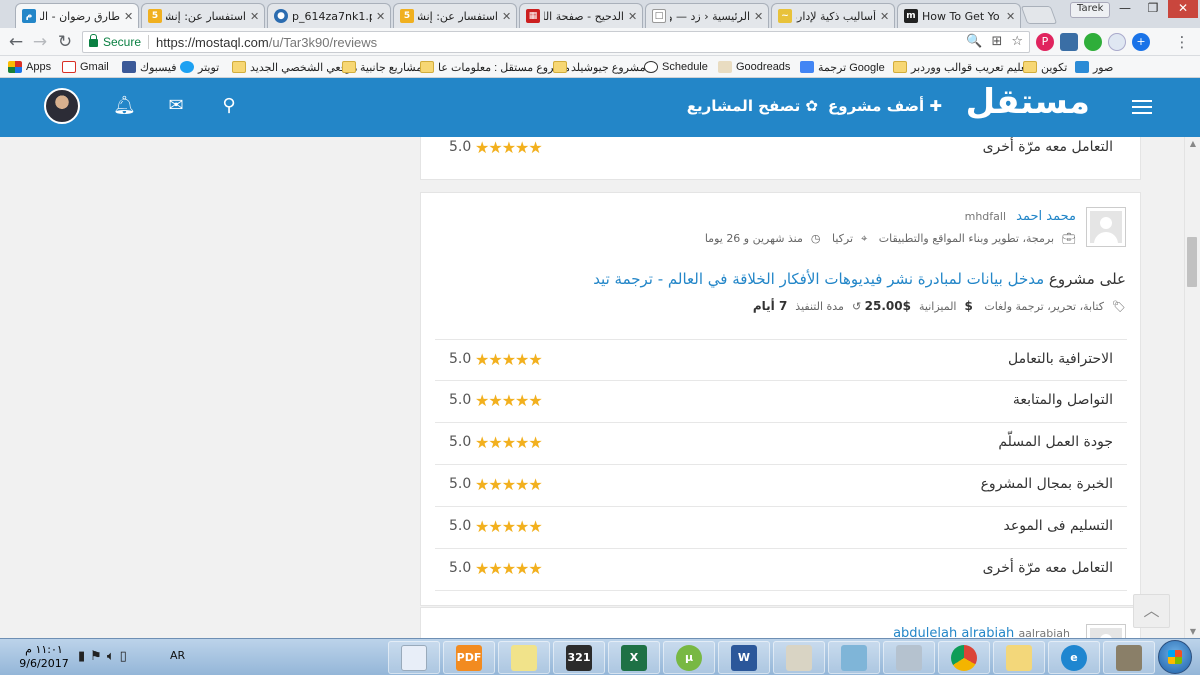 This screenshot has width=1200, height=675. I want to click on bookmark-folder: ترجمة Google, so click(842, 67).